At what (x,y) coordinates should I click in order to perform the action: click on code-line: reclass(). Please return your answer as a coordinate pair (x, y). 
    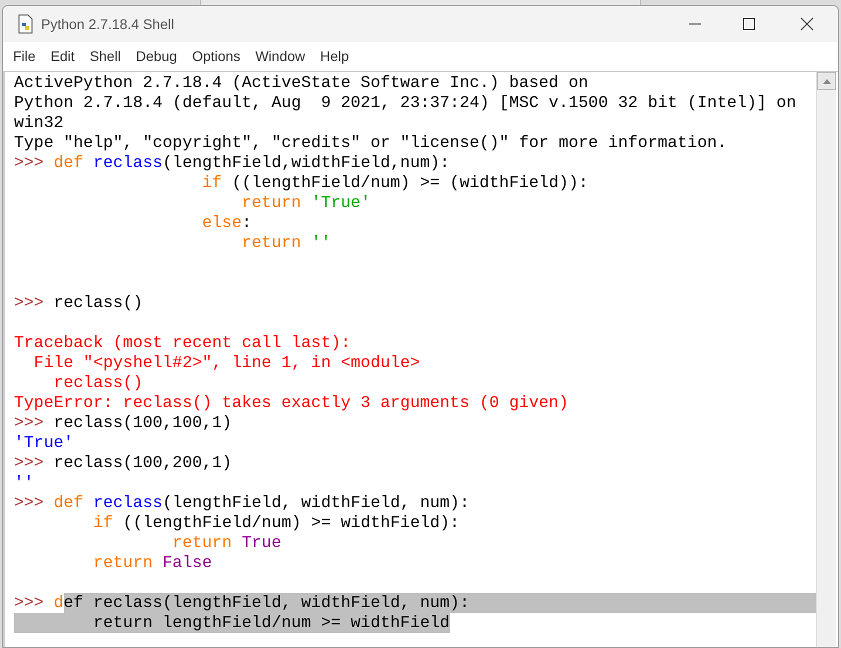
    Looking at the image, I should click on (98, 383).